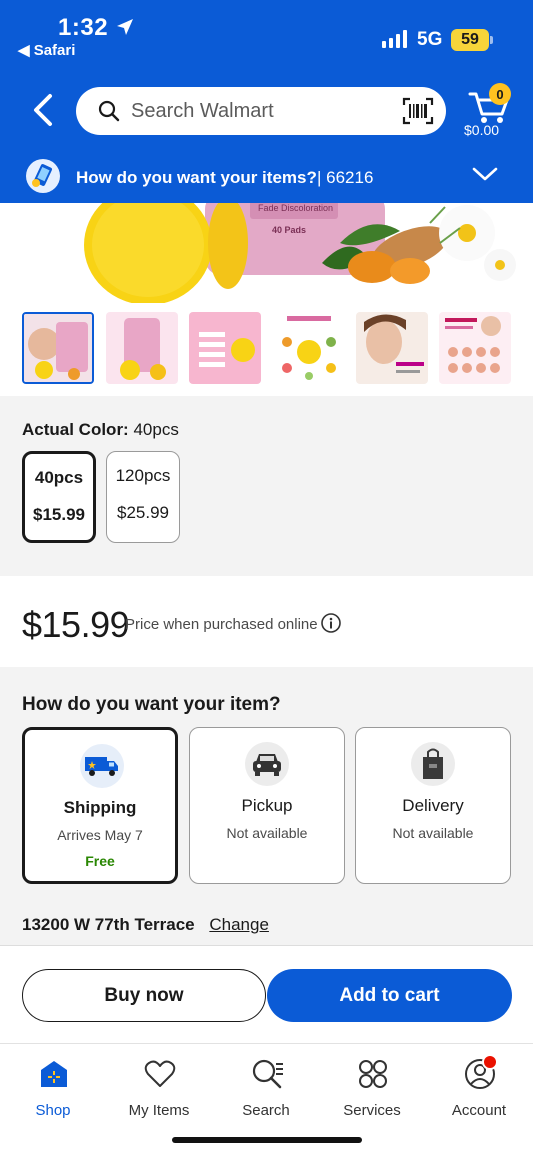 Image resolution: width=533 pixels, height=1156 pixels. Describe the element at coordinates (433, 764) in the screenshot. I see `bag-icon` at that location.